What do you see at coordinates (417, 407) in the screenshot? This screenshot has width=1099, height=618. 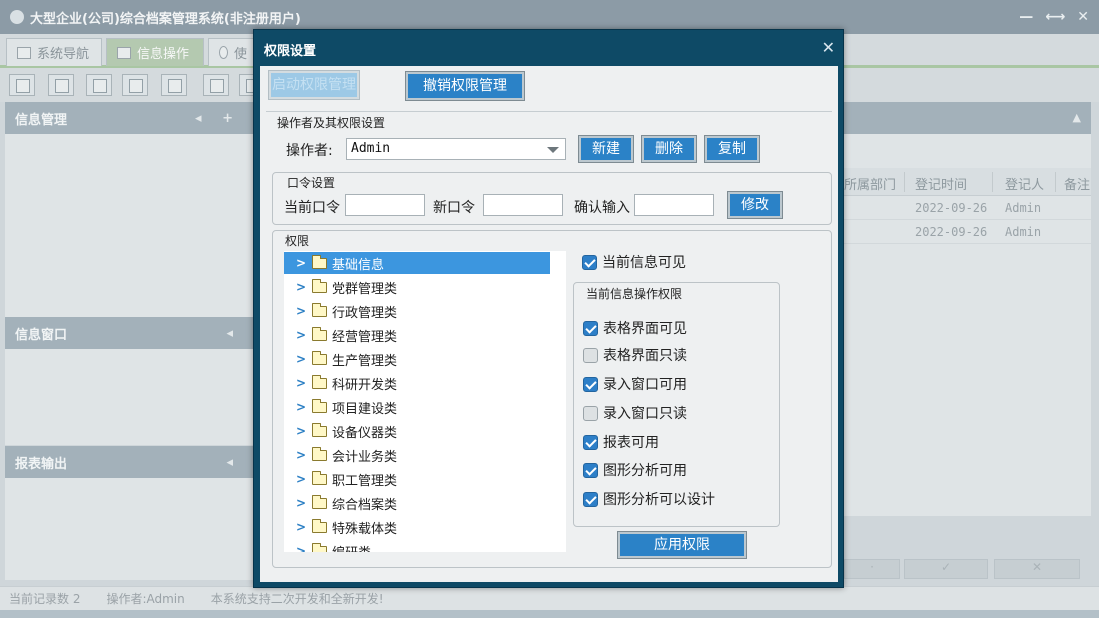 I see `tree-node: > 项目建设类` at bounding box center [417, 407].